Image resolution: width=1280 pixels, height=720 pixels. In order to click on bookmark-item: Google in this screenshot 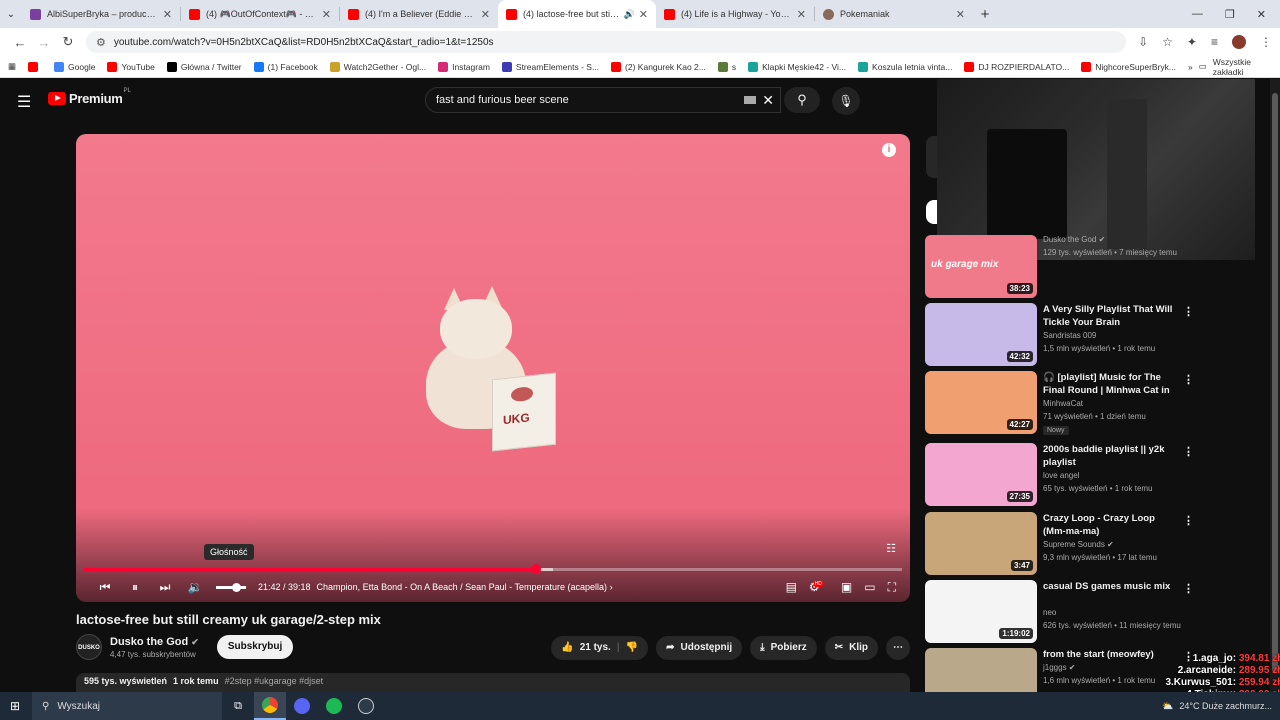, I will do `click(74, 66)`.